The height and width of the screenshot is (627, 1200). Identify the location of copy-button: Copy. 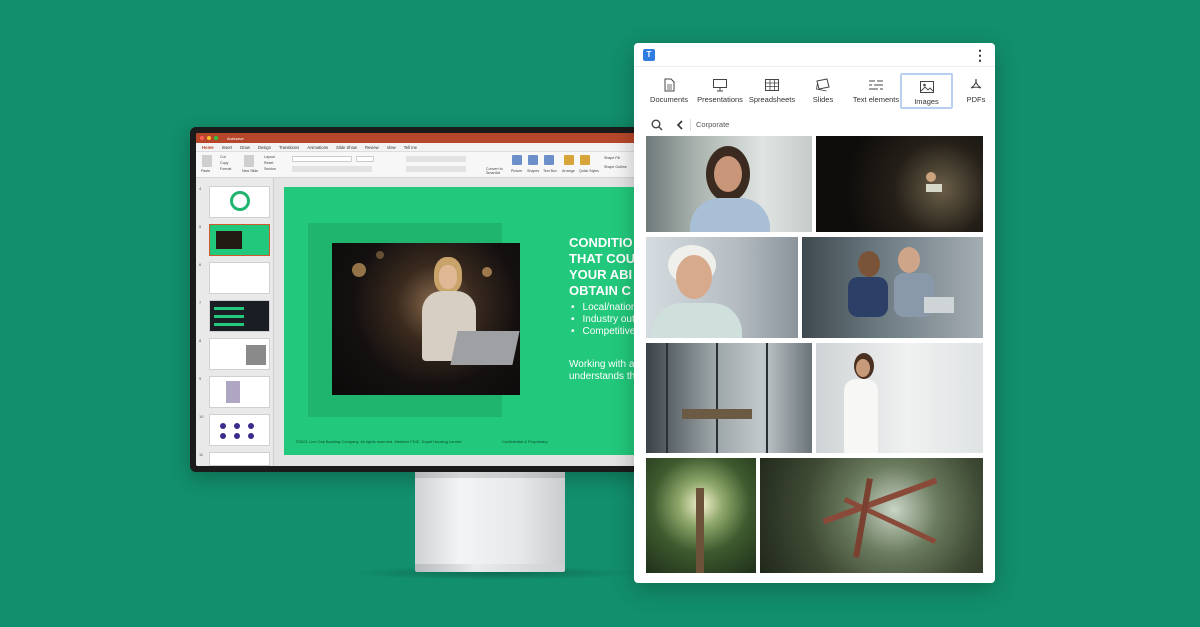
(224, 163).